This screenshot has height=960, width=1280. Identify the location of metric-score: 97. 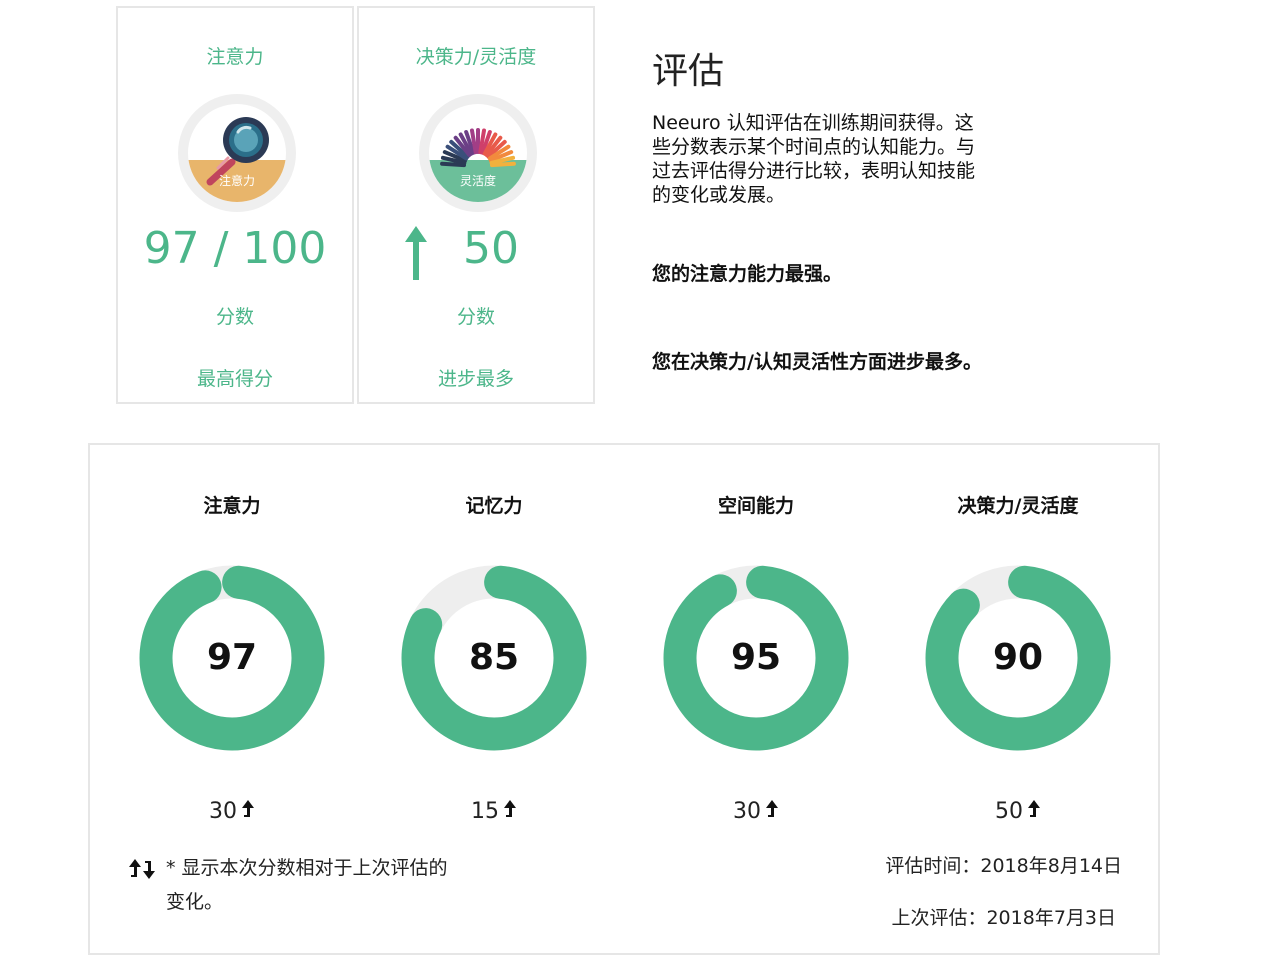
(232, 657).